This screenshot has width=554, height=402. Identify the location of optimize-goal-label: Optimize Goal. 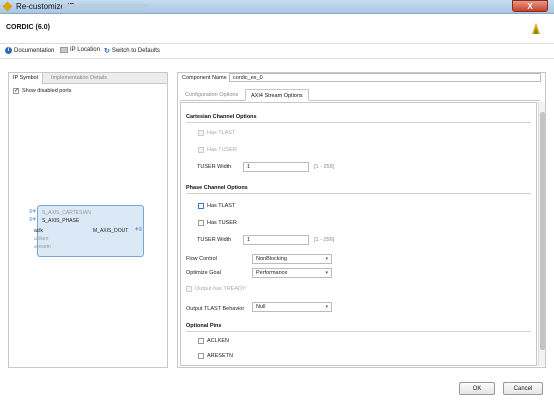
(203, 273).